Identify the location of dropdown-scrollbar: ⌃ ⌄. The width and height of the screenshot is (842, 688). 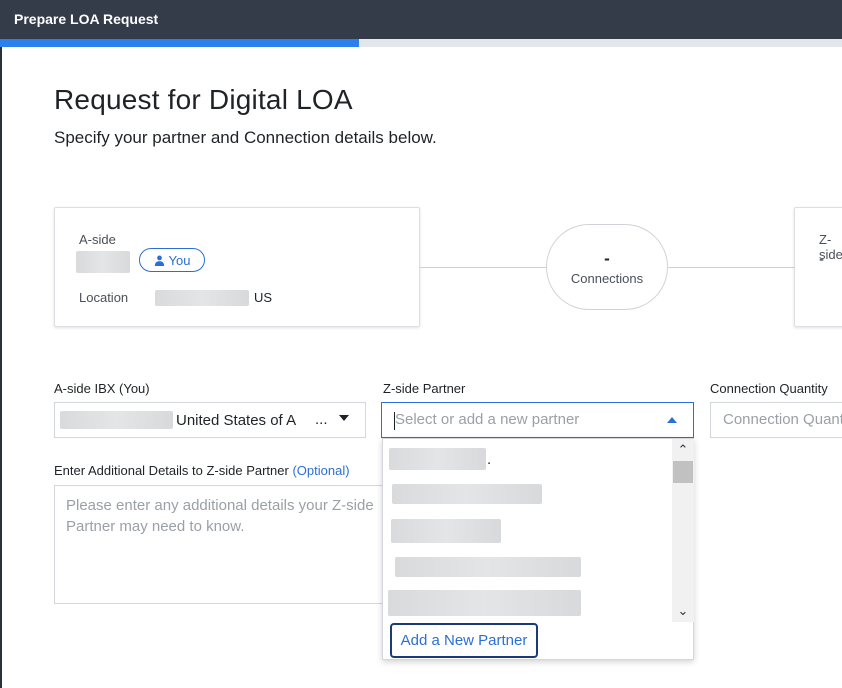
(683, 530).